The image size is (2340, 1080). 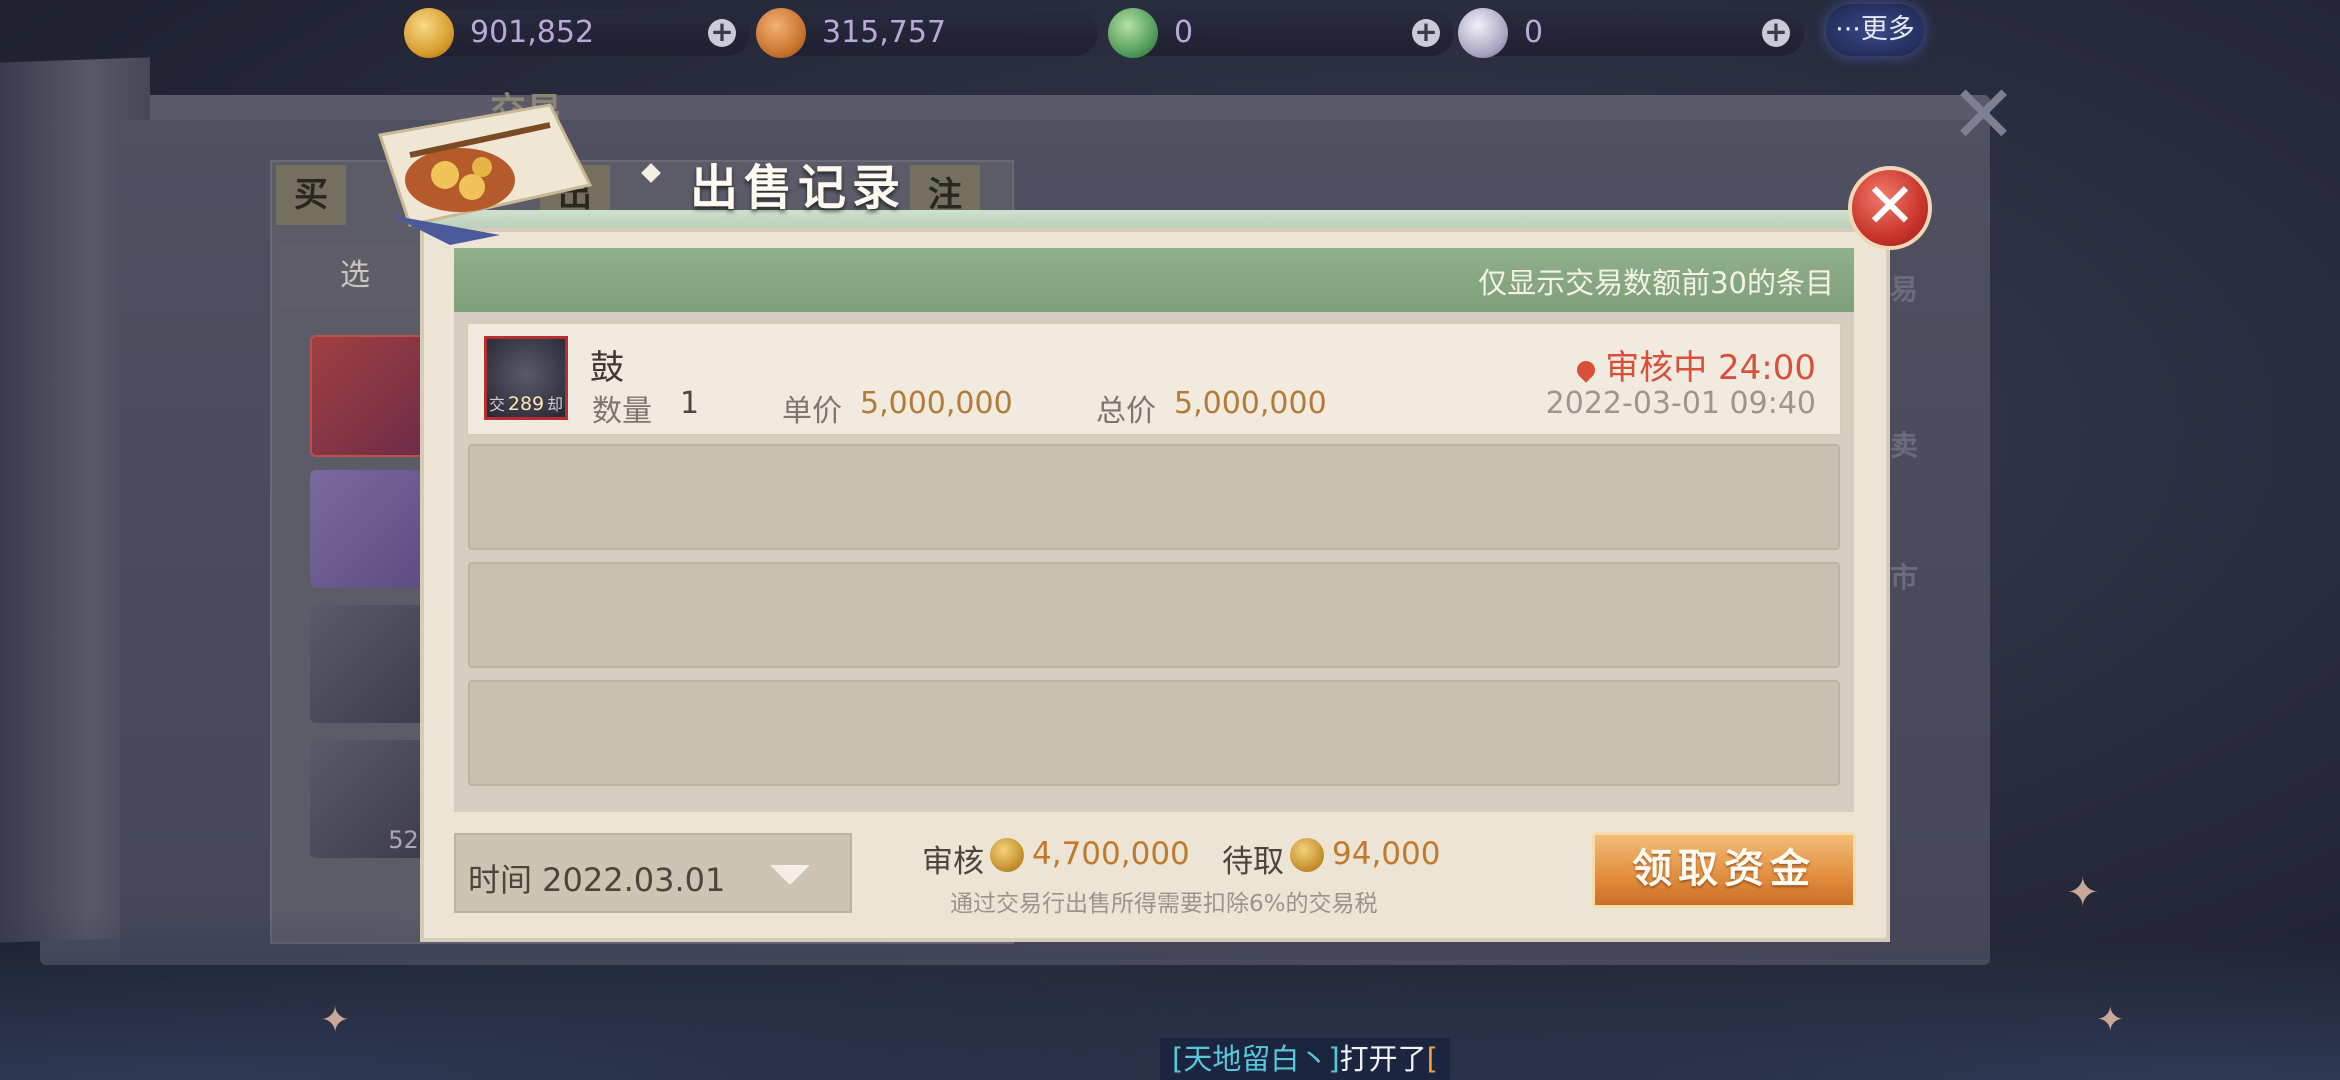 I want to click on unit-price-value: 5,000,000, so click(x=936, y=403).